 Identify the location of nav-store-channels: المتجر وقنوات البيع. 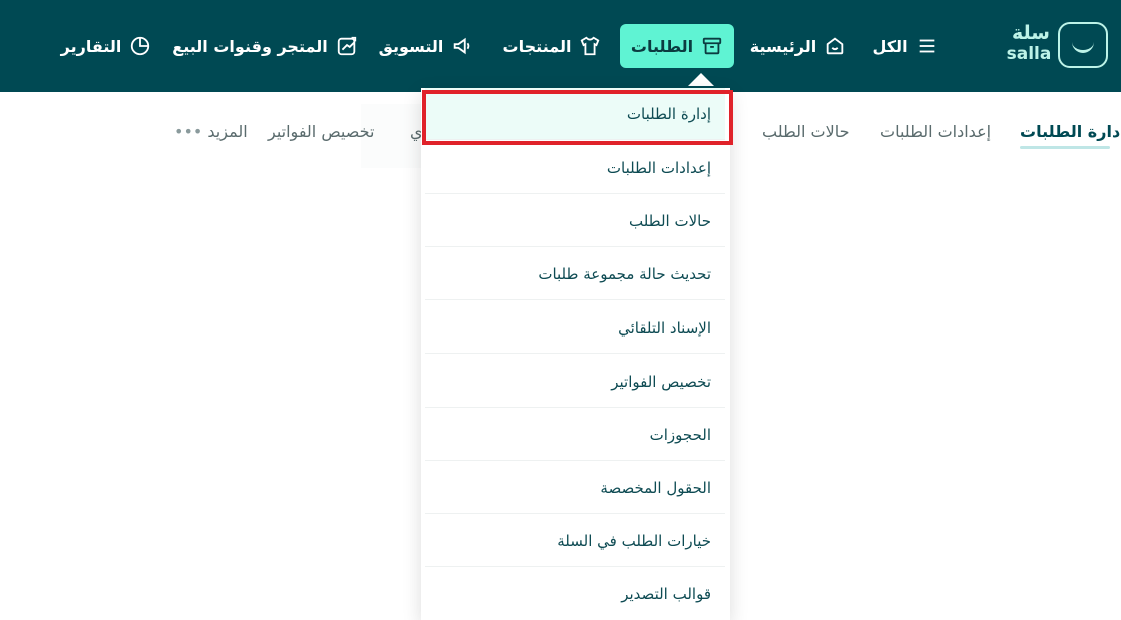
(264, 46).